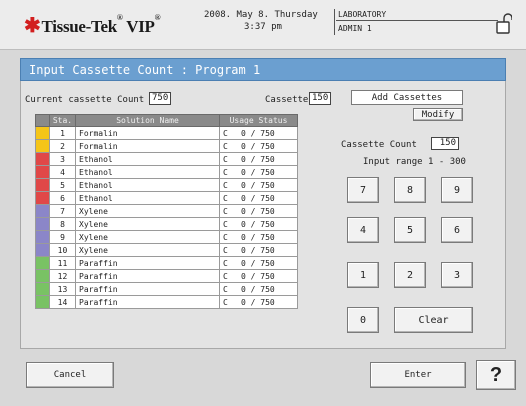 This screenshot has width=526, height=406. Describe the element at coordinates (410, 190) in the screenshot. I see `key-8-button: 8` at that location.